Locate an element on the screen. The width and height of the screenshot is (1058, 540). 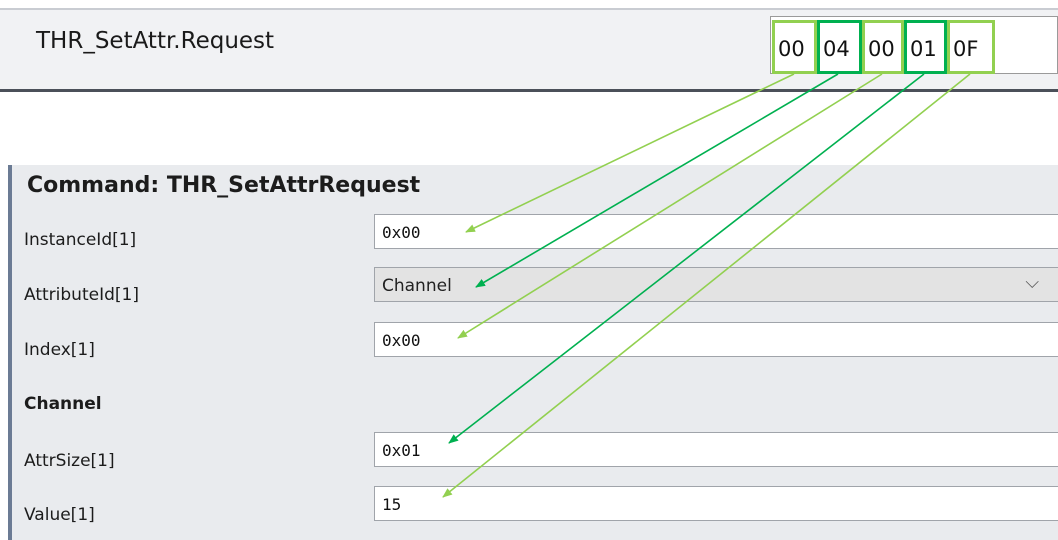
hex-byte-attribute-id: 04 is located at coordinates (839, 47).